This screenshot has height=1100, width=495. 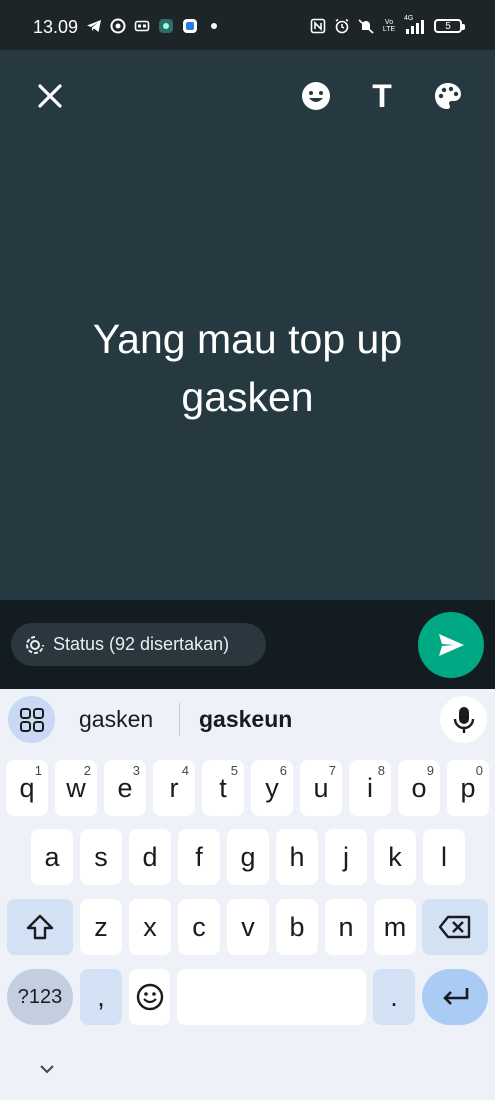 I want to click on key-v: v, so click(x=248, y=927).